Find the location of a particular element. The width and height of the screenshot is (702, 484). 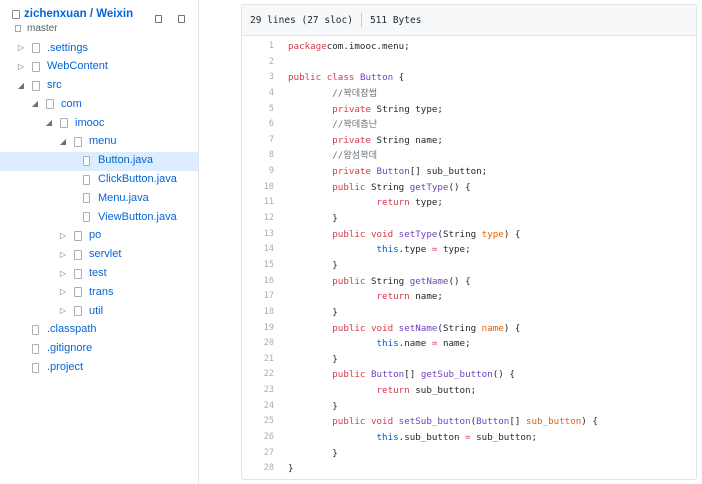

tree-item-label: servlet is located at coordinates (105, 254).